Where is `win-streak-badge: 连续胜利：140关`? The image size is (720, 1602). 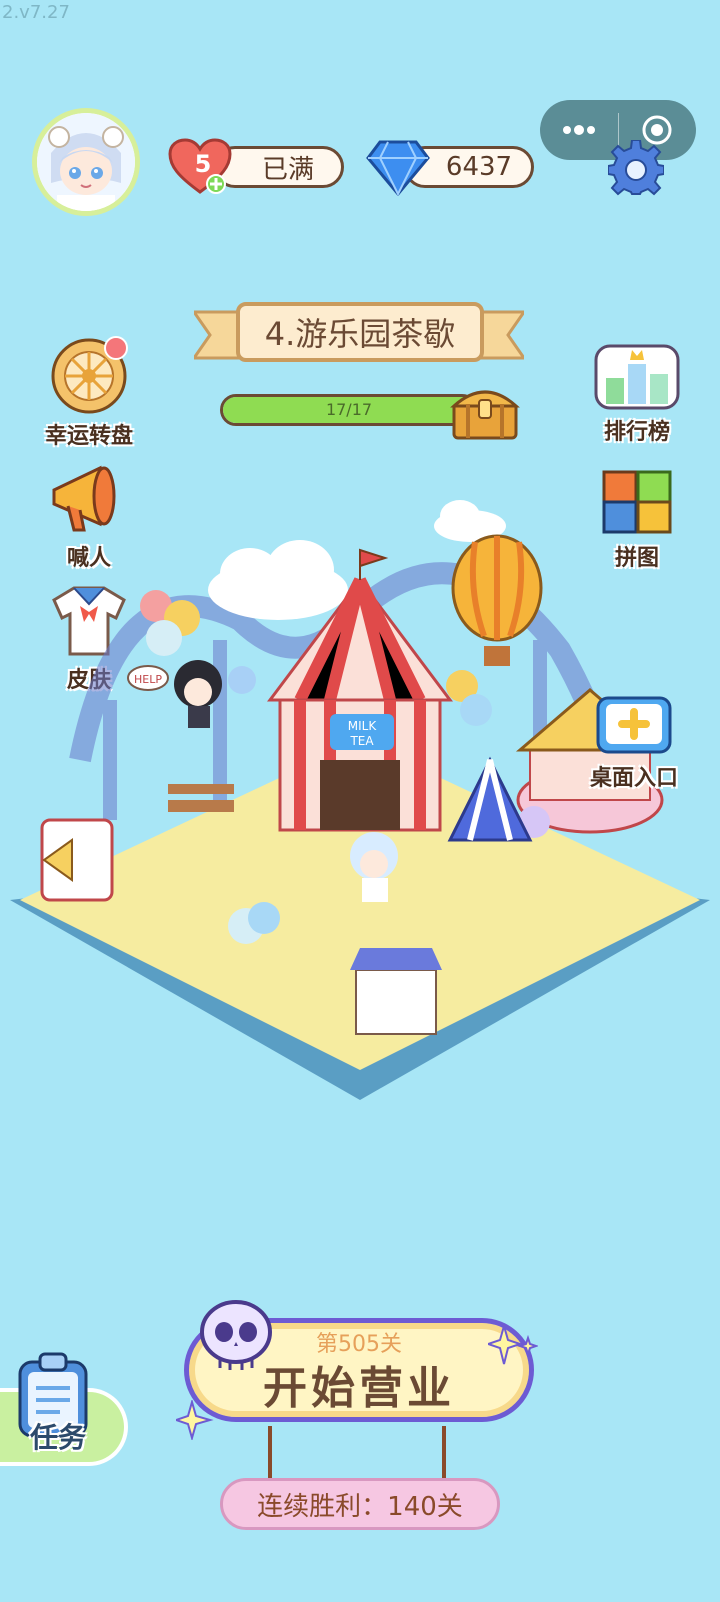
win-streak-badge: 连续胜利：140关 is located at coordinates (360, 1504).